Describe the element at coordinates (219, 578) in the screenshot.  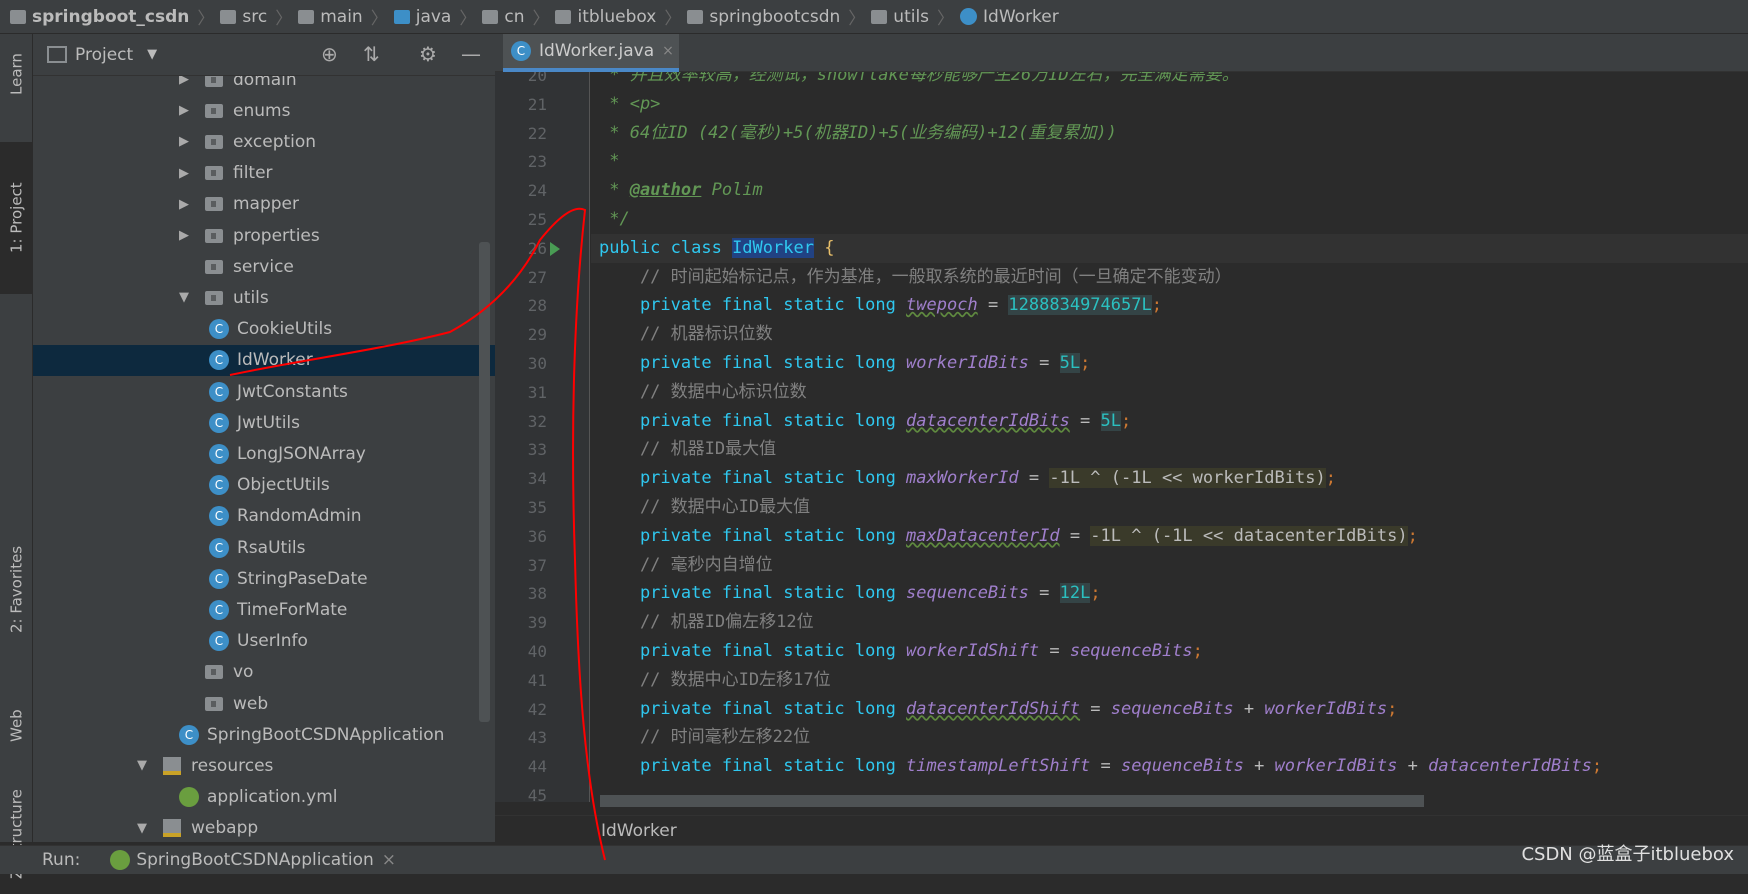
I see `java-class-icon: C` at that location.